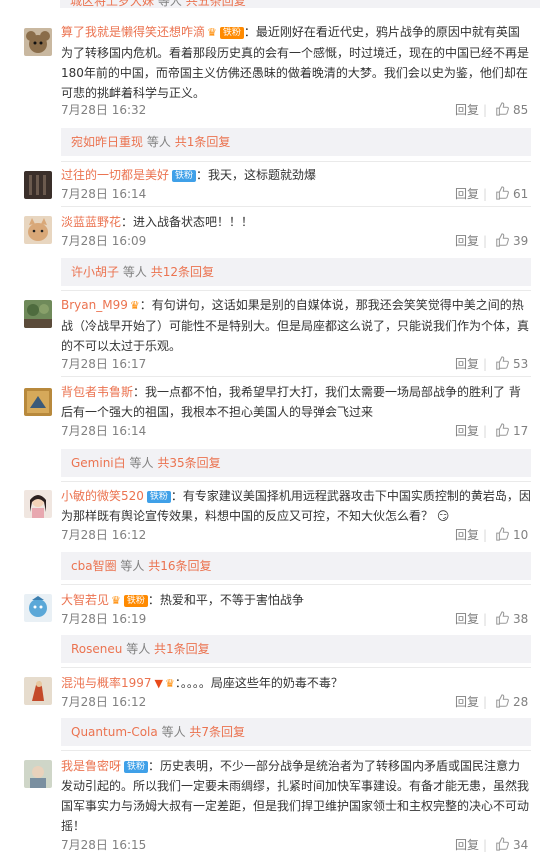 The image size is (548, 854). What do you see at coordinates (513, 702) in the screenshot?
I see `like-button: 28` at bounding box center [513, 702].